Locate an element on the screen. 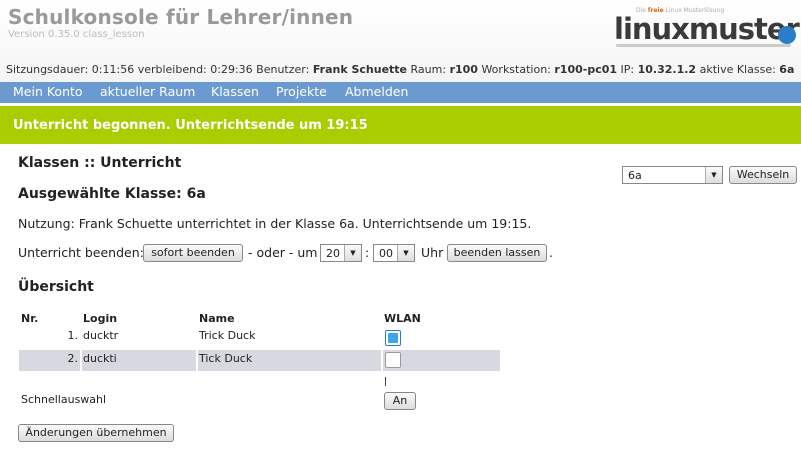 Image resolution: width=801 pixels, height=454 pixels. logo-dot-icon is located at coordinates (787, 35).